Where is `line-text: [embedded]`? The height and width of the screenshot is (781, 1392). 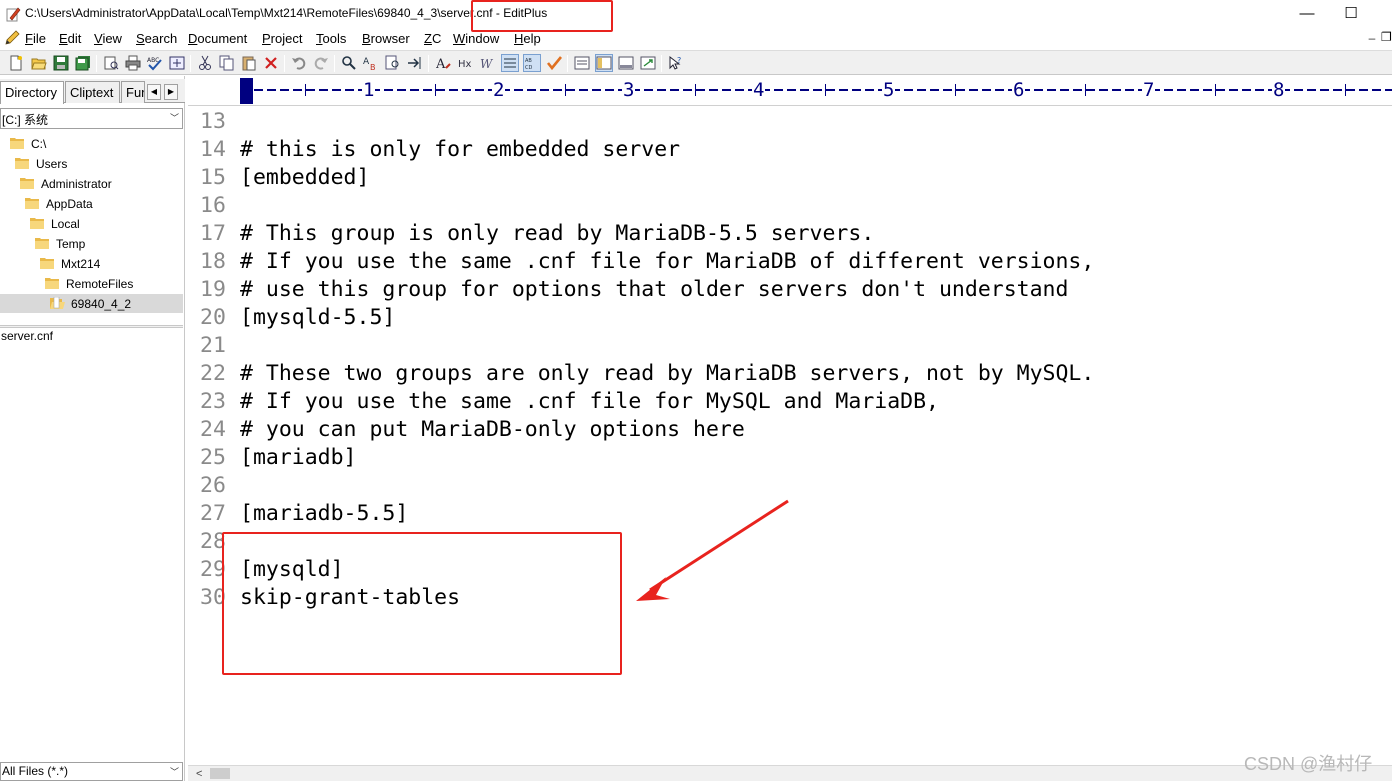
line-text: [embedded] is located at coordinates (305, 177).